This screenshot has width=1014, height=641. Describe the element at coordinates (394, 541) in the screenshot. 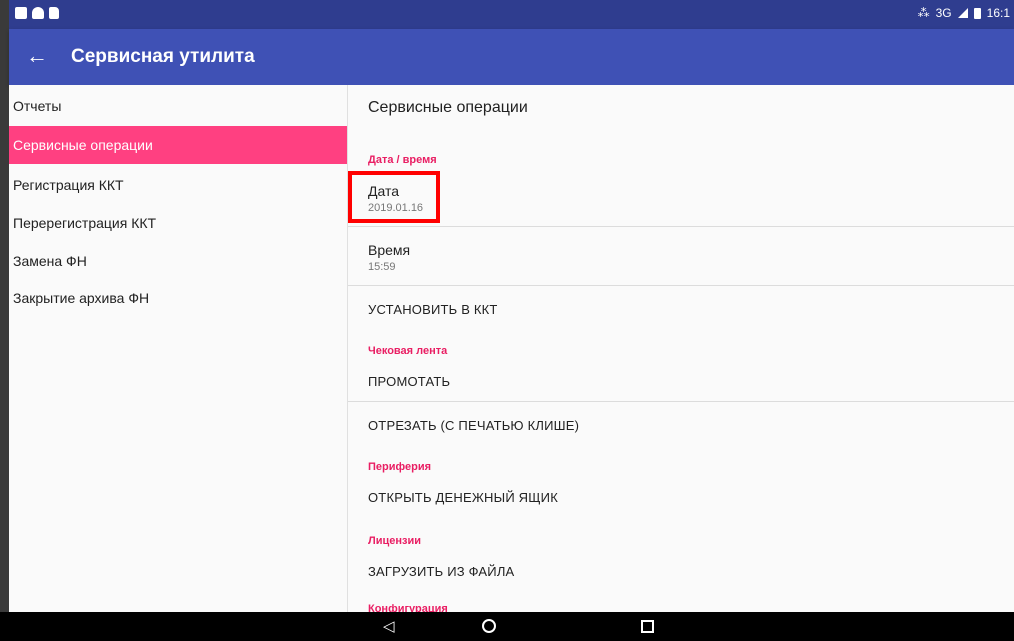

I see `section-header-licenses: Лицензии` at that location.